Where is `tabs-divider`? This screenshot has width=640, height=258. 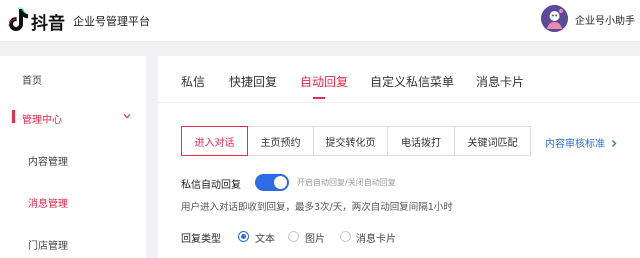
tabs-divider is located at coordinates (399, 102).